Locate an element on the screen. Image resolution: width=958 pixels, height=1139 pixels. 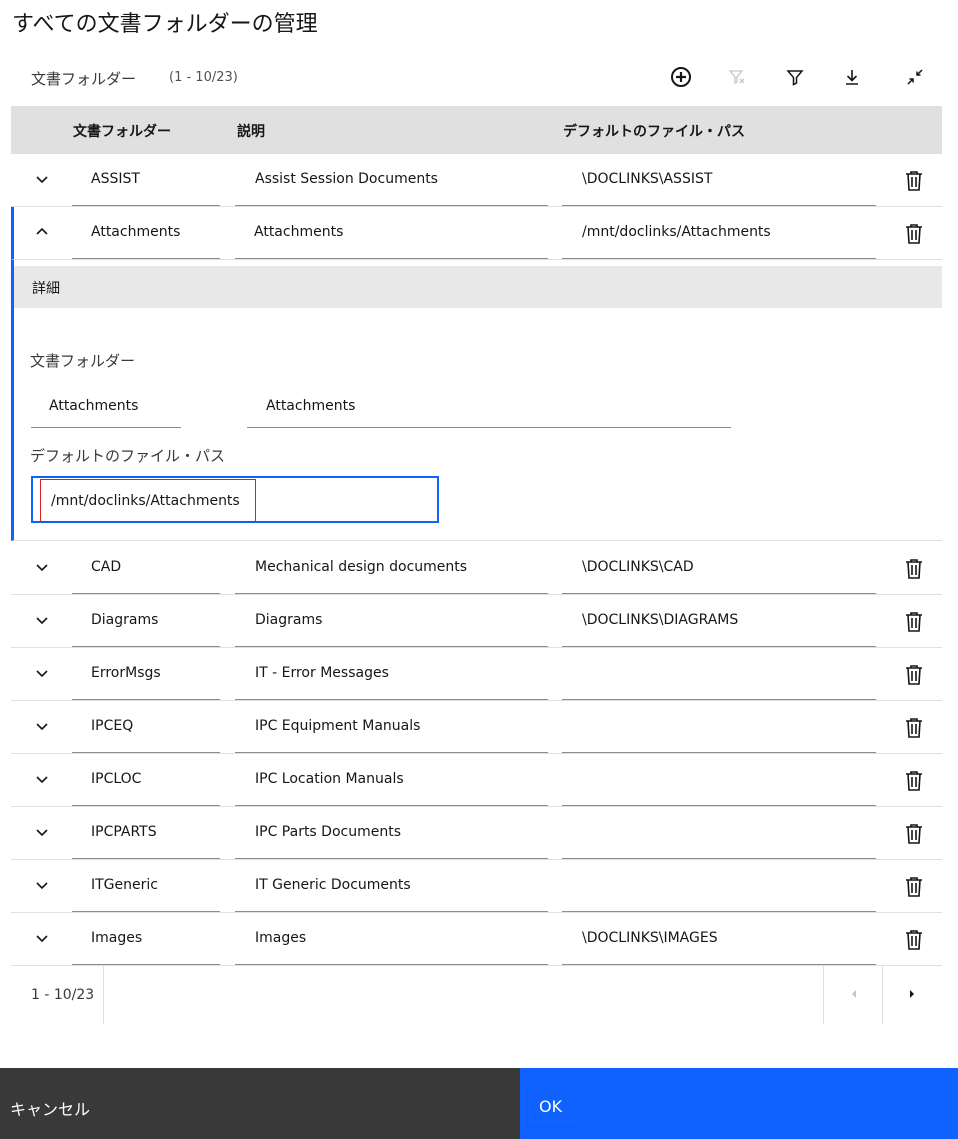
path-cell: /mnt/doclinks/Attachments is located at coordinates (719, 233).